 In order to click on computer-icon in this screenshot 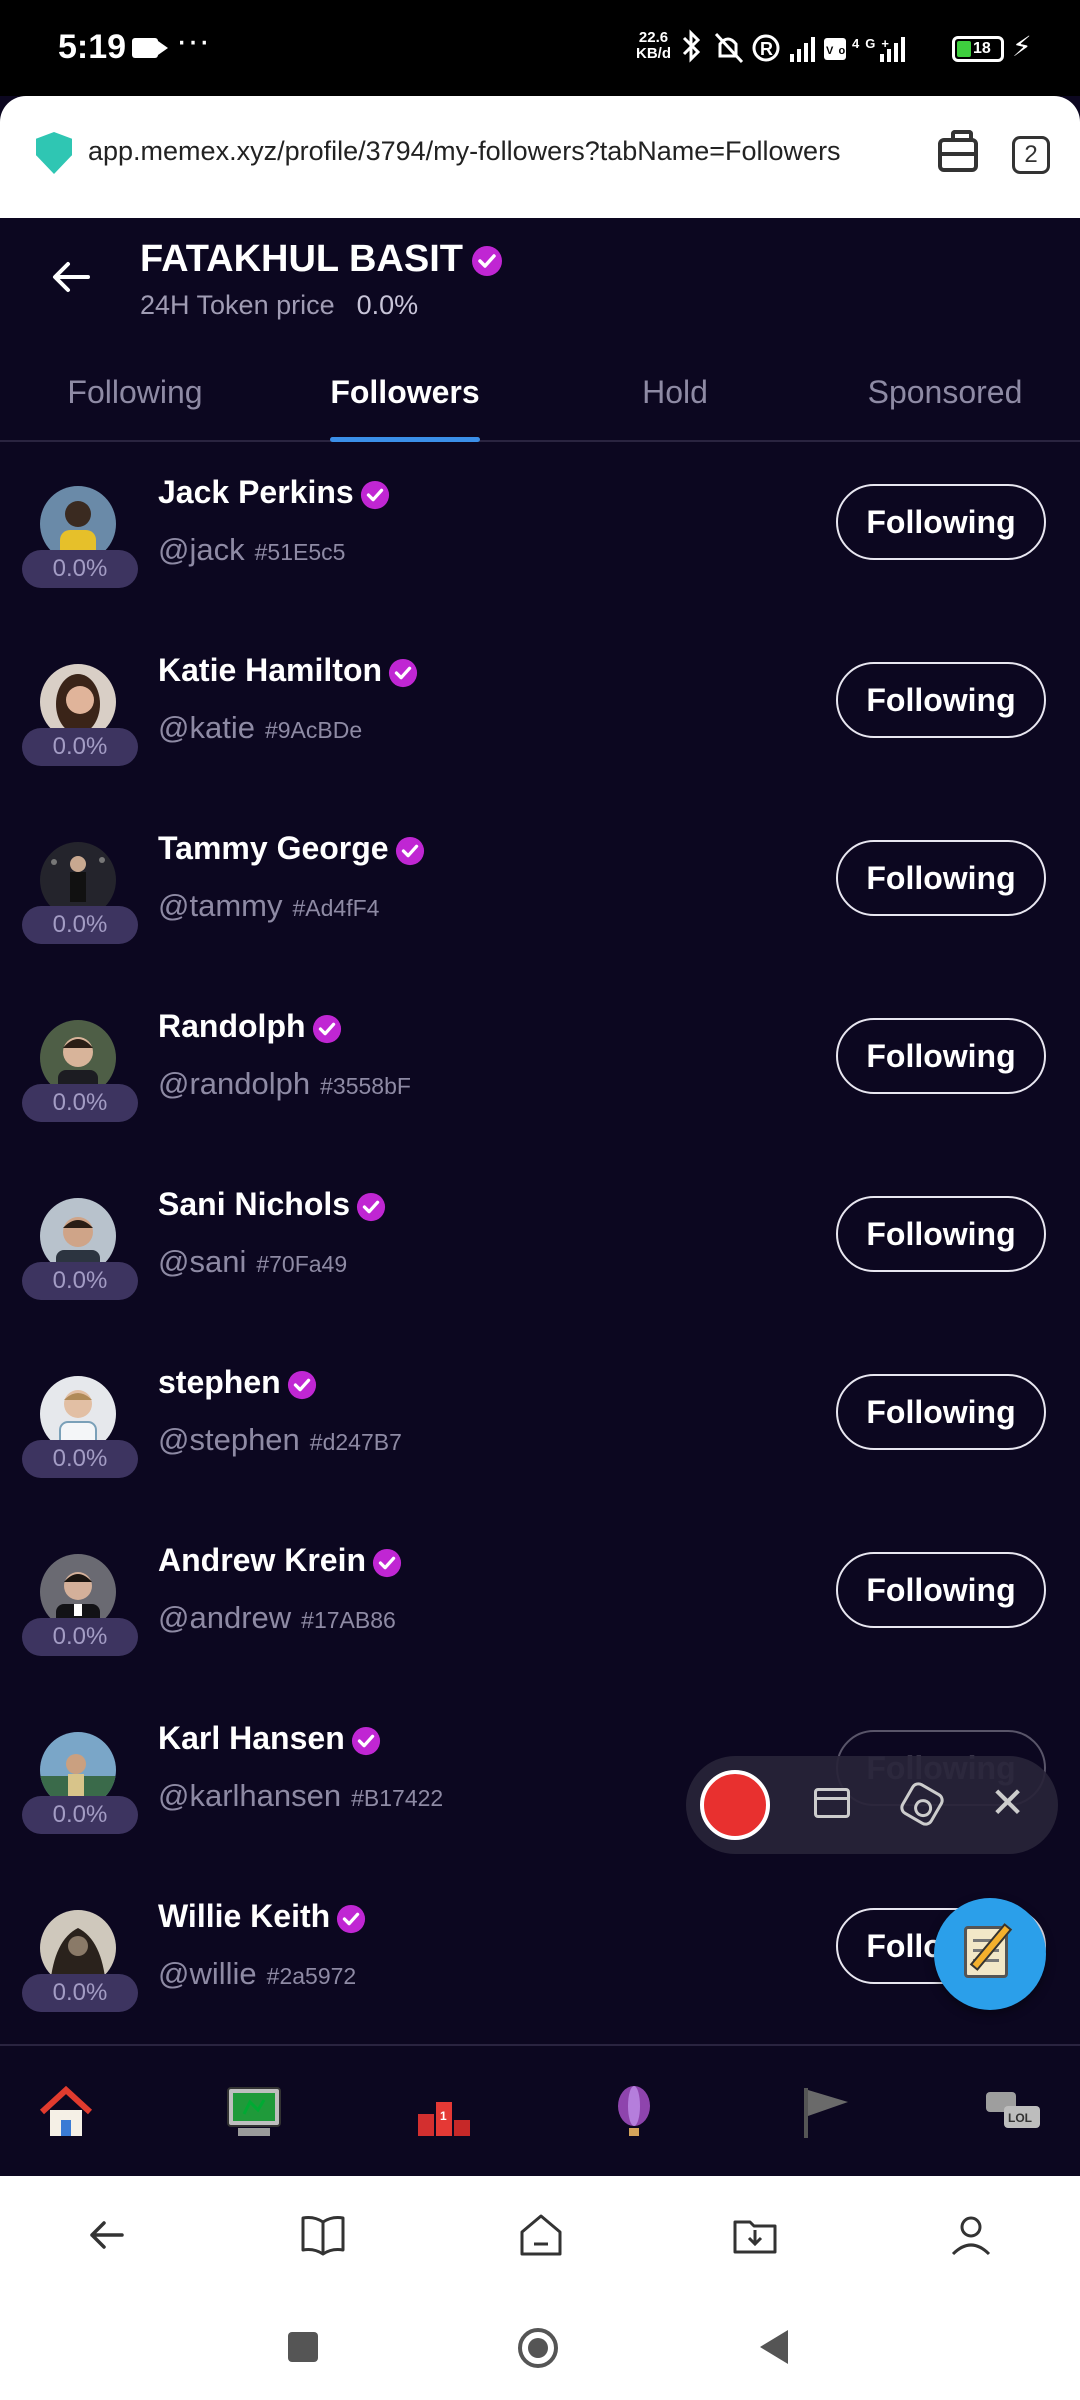, I will do `click(254, 2112)`.